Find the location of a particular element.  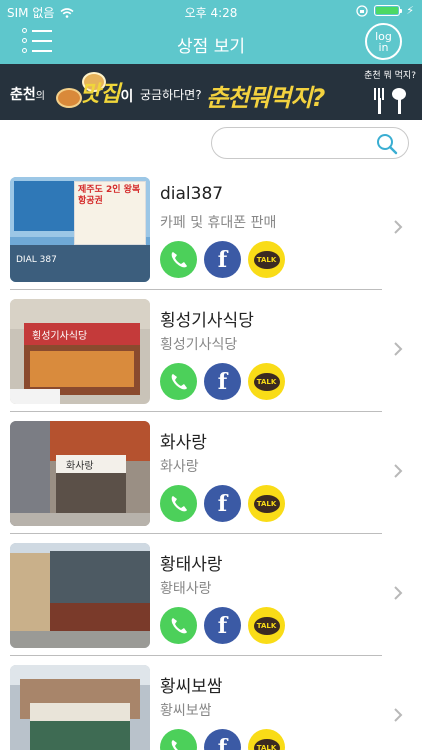

store-category: 화사랑 is located at coordinates (179, 467).